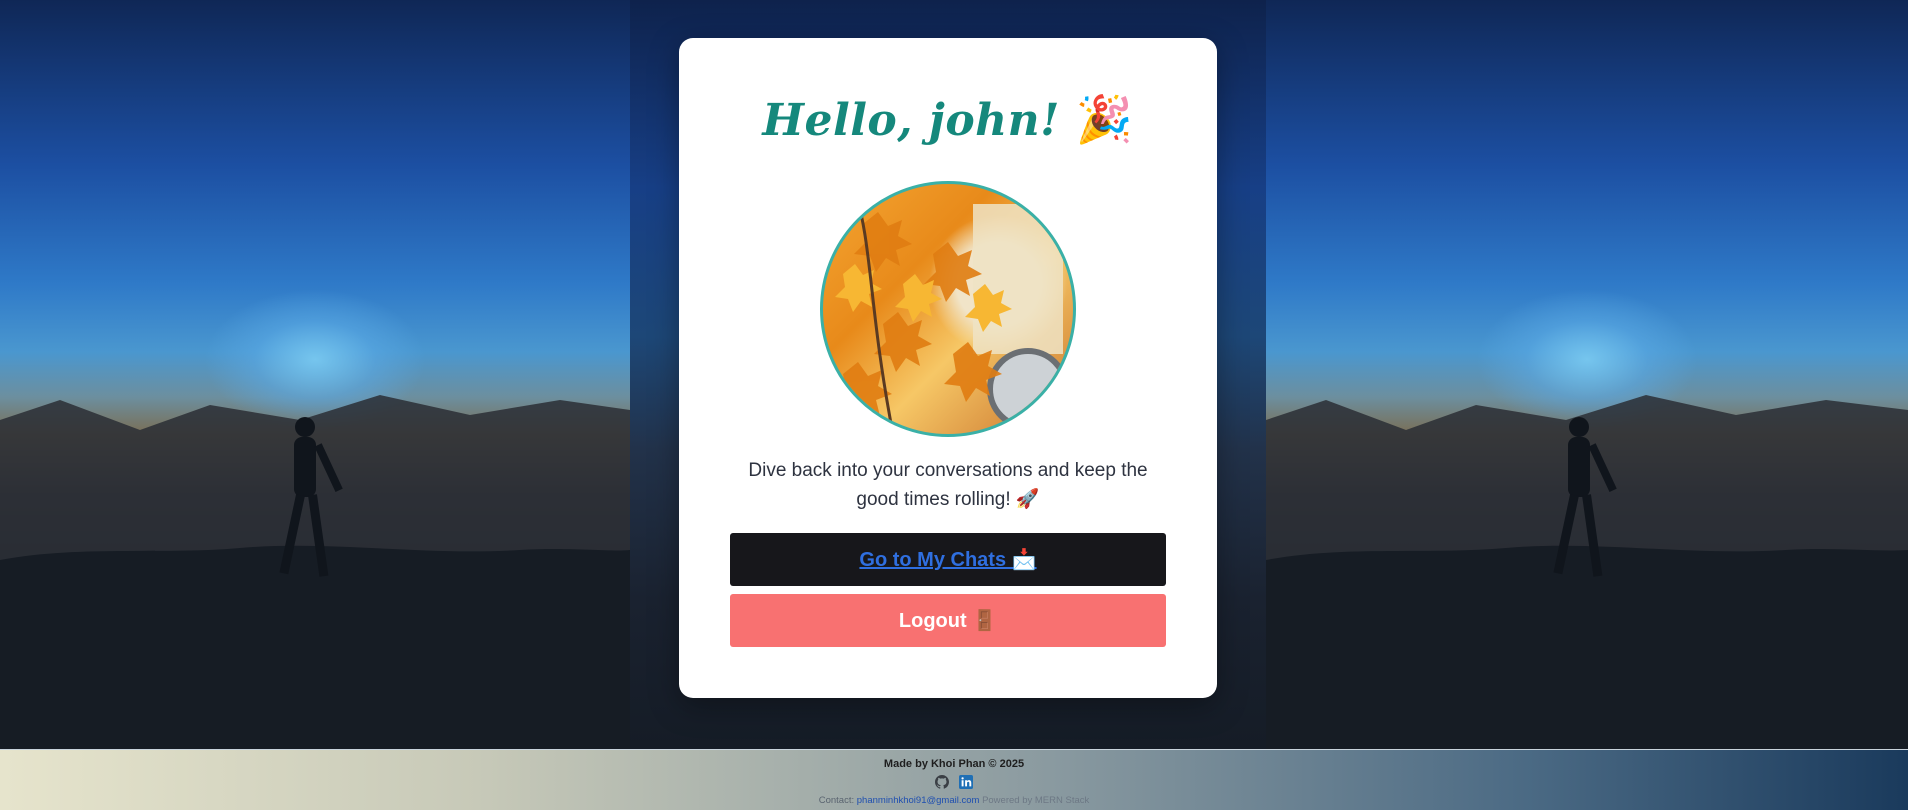  What do you see at coordinates (954, 764) in the screenshot?
I see `footer-credit: Made by Khoi Phan © 2025` at bounding box center [954, 764].